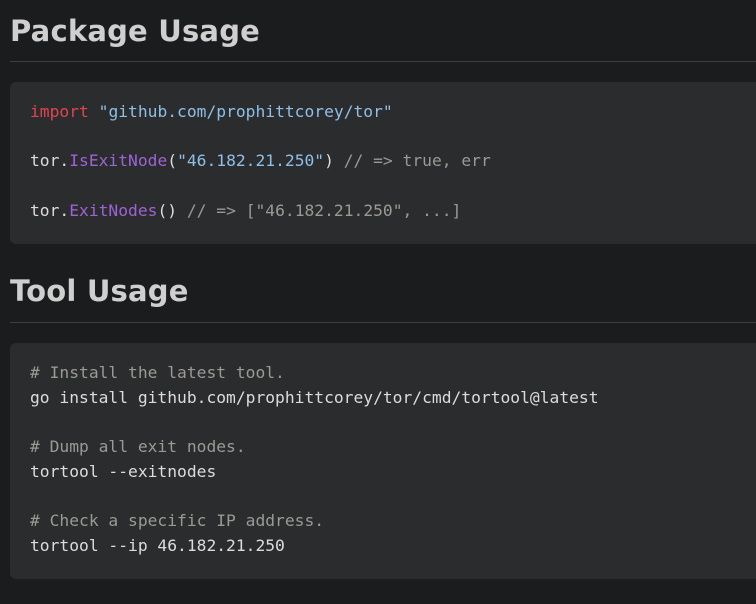 The image size is (756, 604). What do you see at coordinates (393, 546) in the screenshot?
I see `code-line: tortool --ip 46.182.21.250` at bounding box center [393, 546].